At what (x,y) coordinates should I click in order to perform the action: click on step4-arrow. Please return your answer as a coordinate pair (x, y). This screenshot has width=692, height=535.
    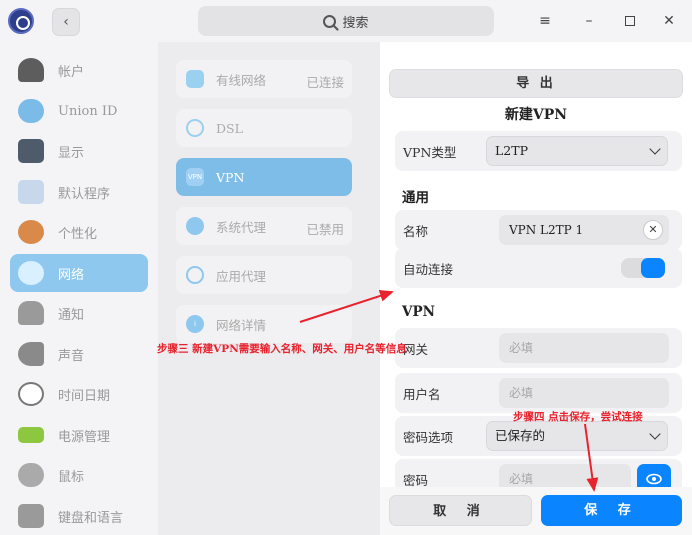
    Looking at the image, I should click on (591, 457).